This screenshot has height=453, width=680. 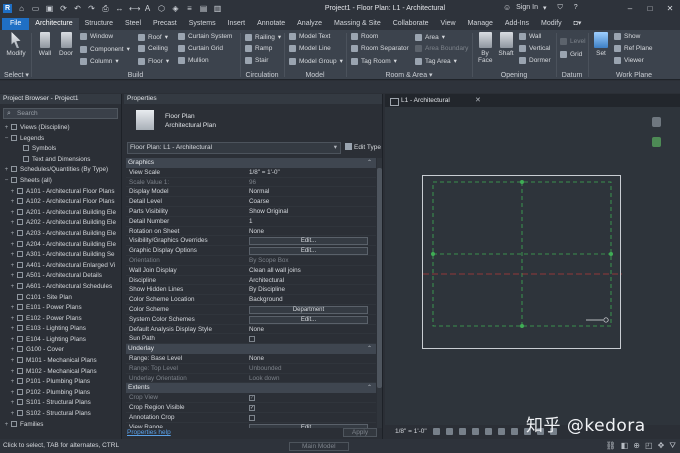 I want to click on browser-item: − Legends, so click(x=60, y=139).